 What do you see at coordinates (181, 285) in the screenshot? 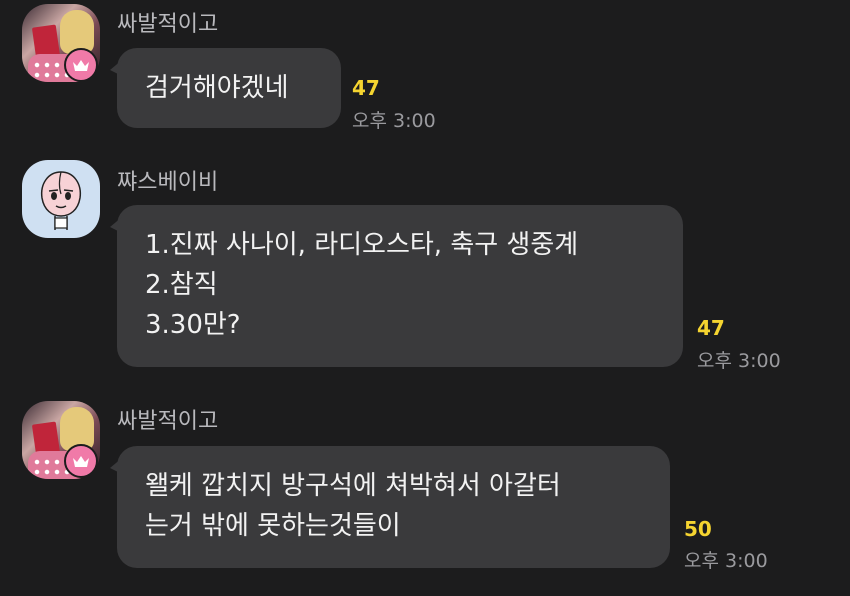
I see `message-text: 2.참직` at bounding box center [181, 285].